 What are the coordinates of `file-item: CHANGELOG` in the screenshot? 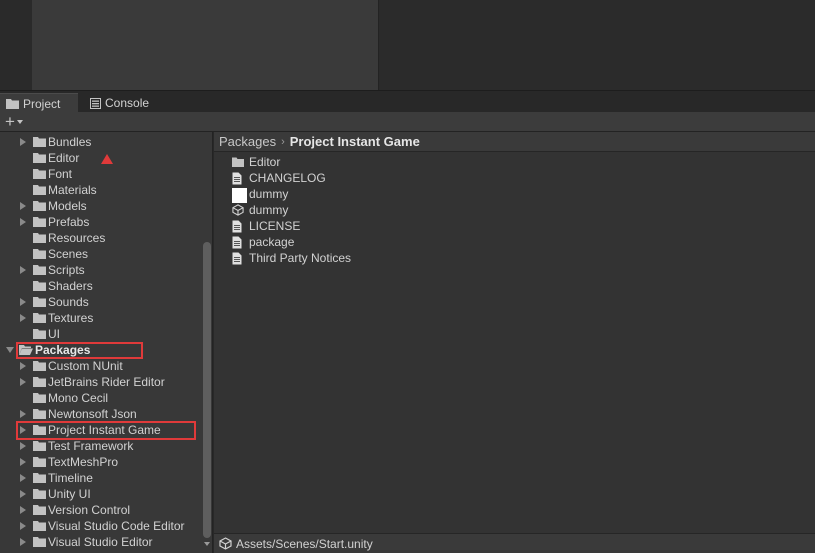 It's located at (279, 178).